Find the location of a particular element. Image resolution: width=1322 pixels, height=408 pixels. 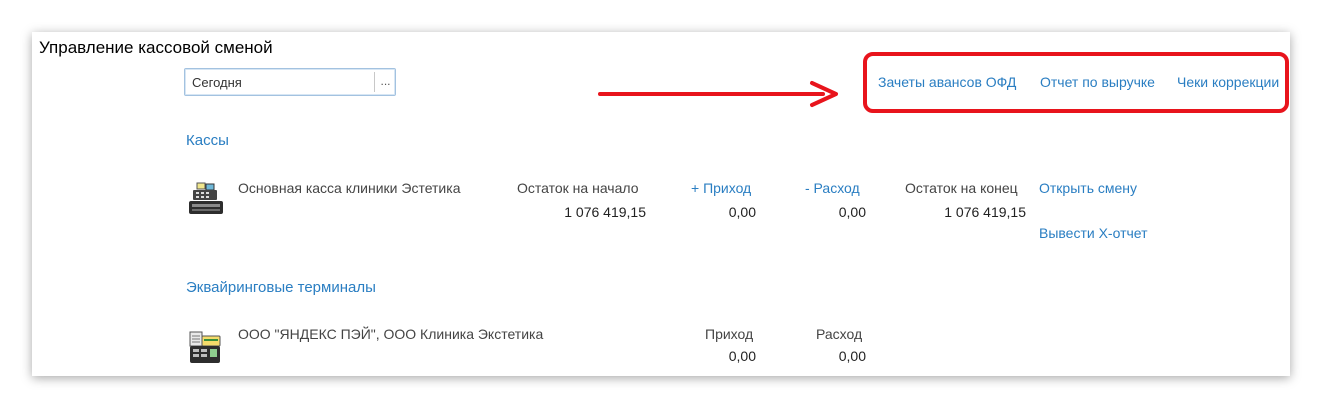

red-arrow-annotation is located at coordinates (718, 94).